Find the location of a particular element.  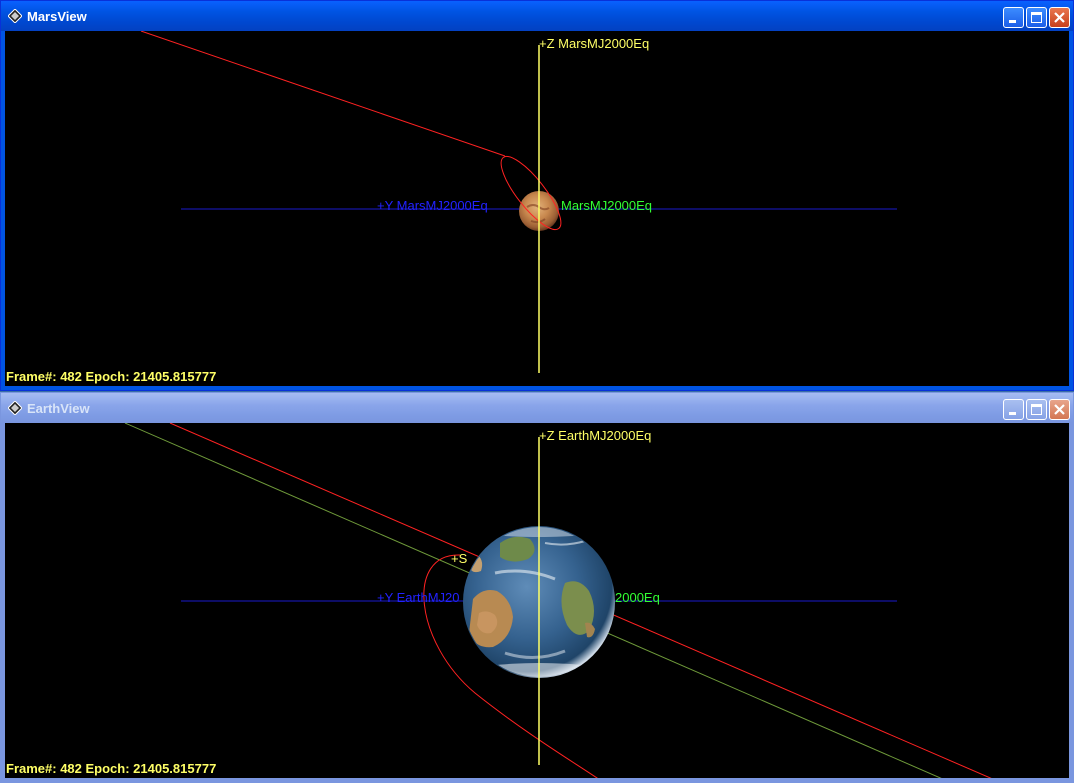

x-axis-label: MarsMJ2000Eq is located at coordinates (607, 205).